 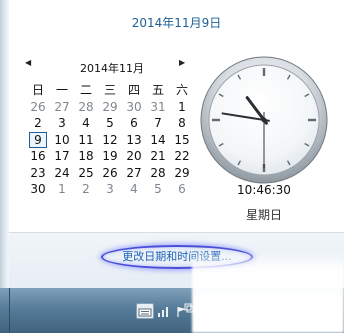 I want to click on keyboard-icon, so click(x=145, y=311).